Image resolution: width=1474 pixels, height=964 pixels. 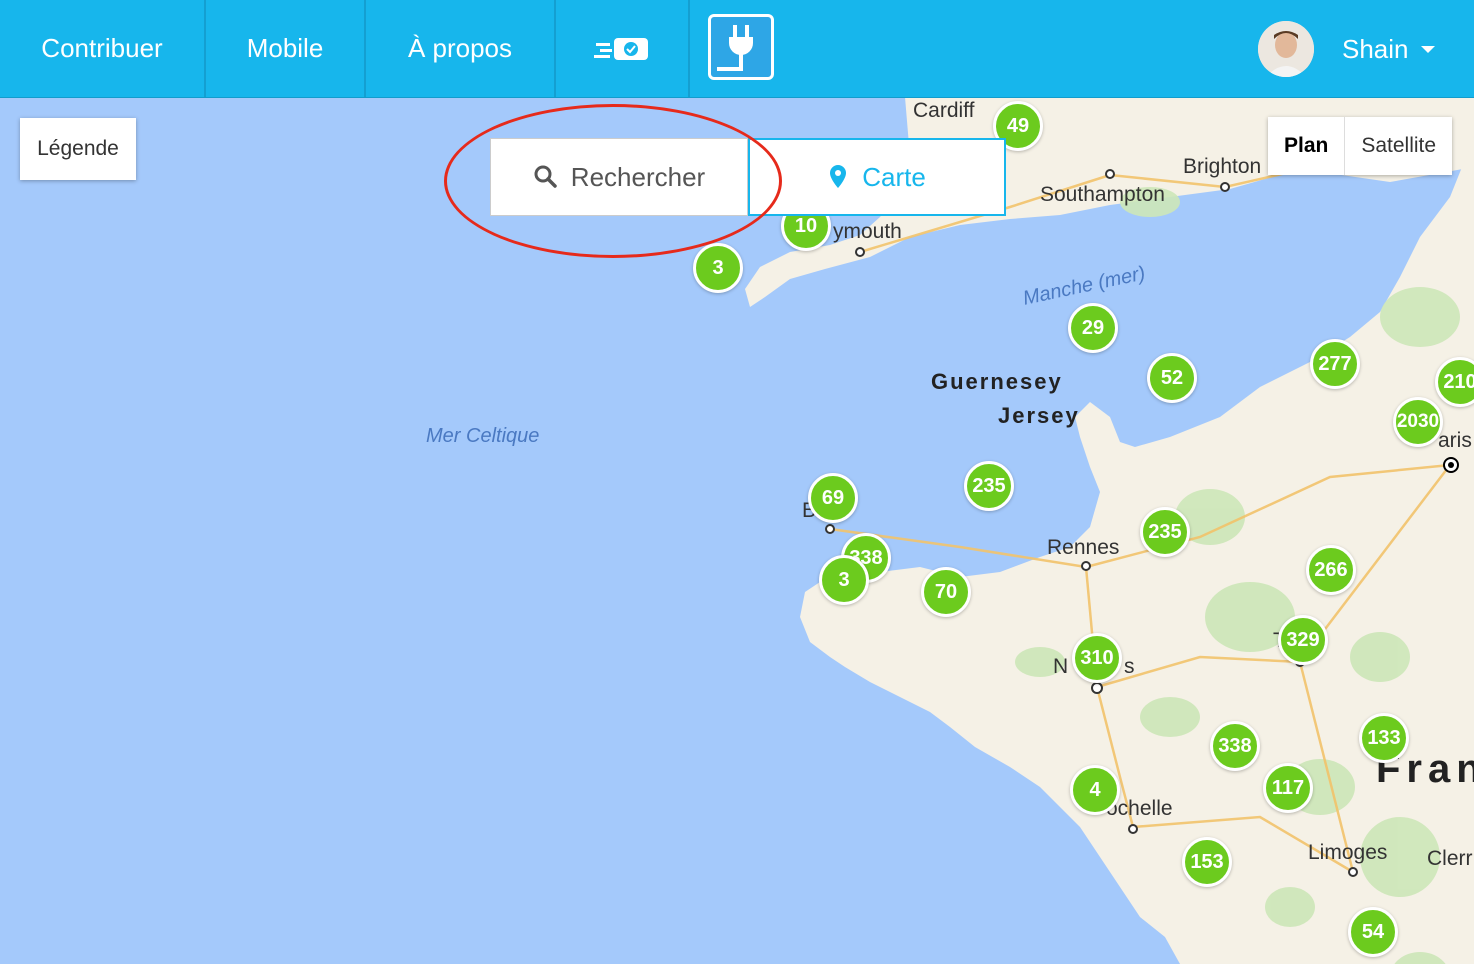 What do you see at coordinates (1039, 415) in the screenshot?
I see `label-jersey: Jersey` at bounding box center [1039, 415].